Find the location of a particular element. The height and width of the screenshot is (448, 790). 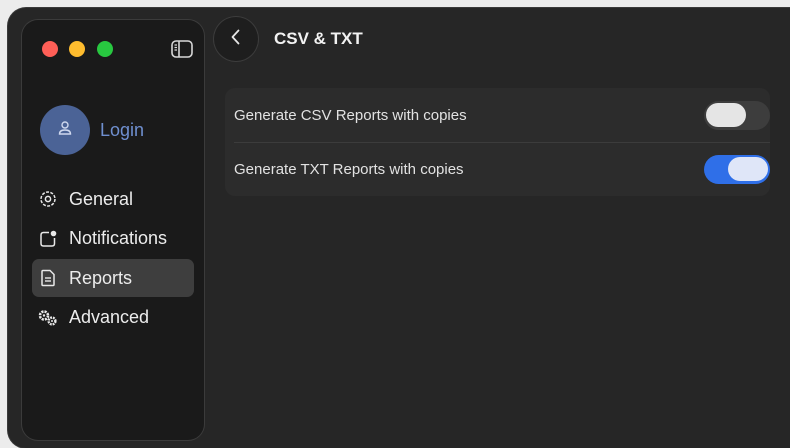

sidebar-item-label: Reports is located at coordinates (101, 277).